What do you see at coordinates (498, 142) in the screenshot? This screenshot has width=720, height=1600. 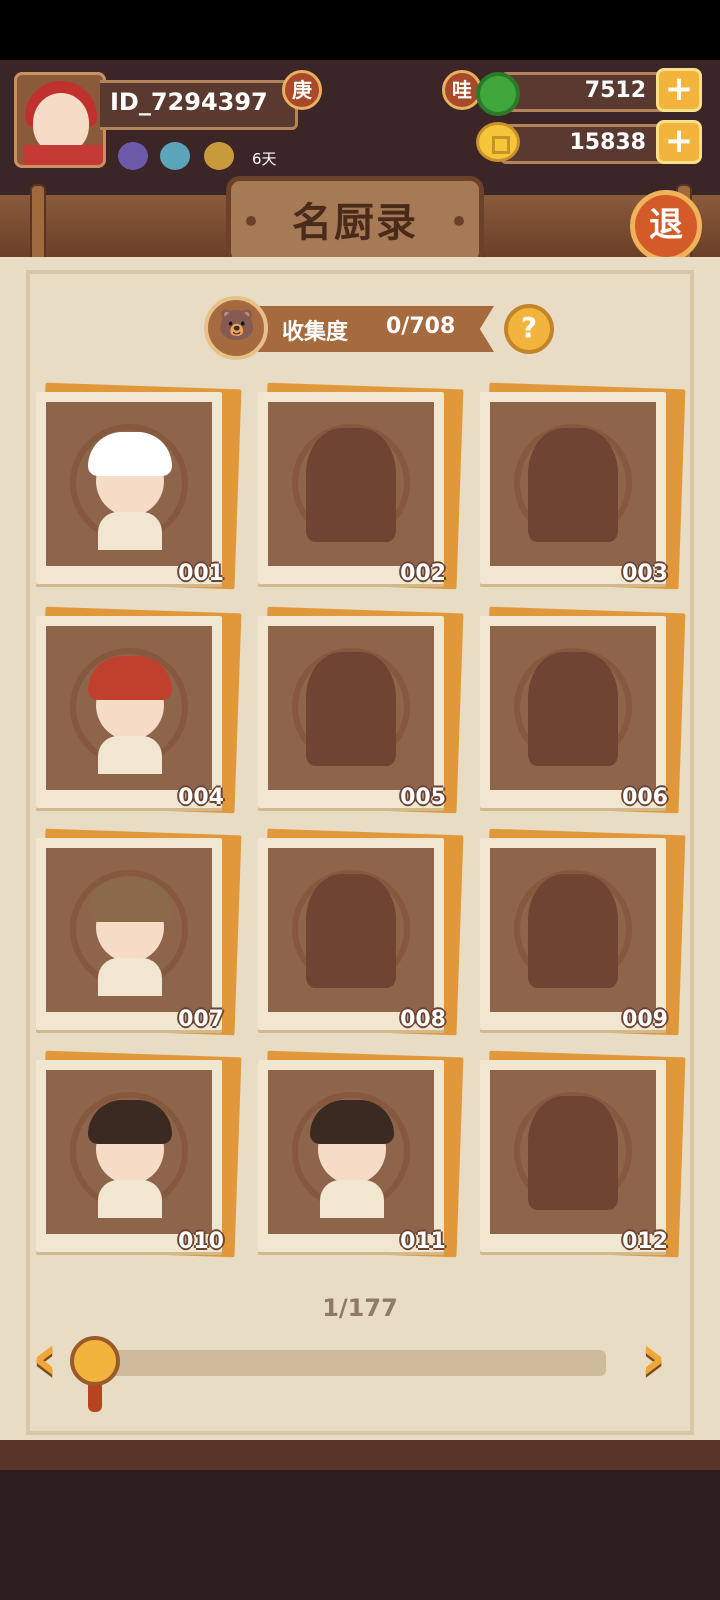 I see `coin-icon` at bounding box center [498, 142].